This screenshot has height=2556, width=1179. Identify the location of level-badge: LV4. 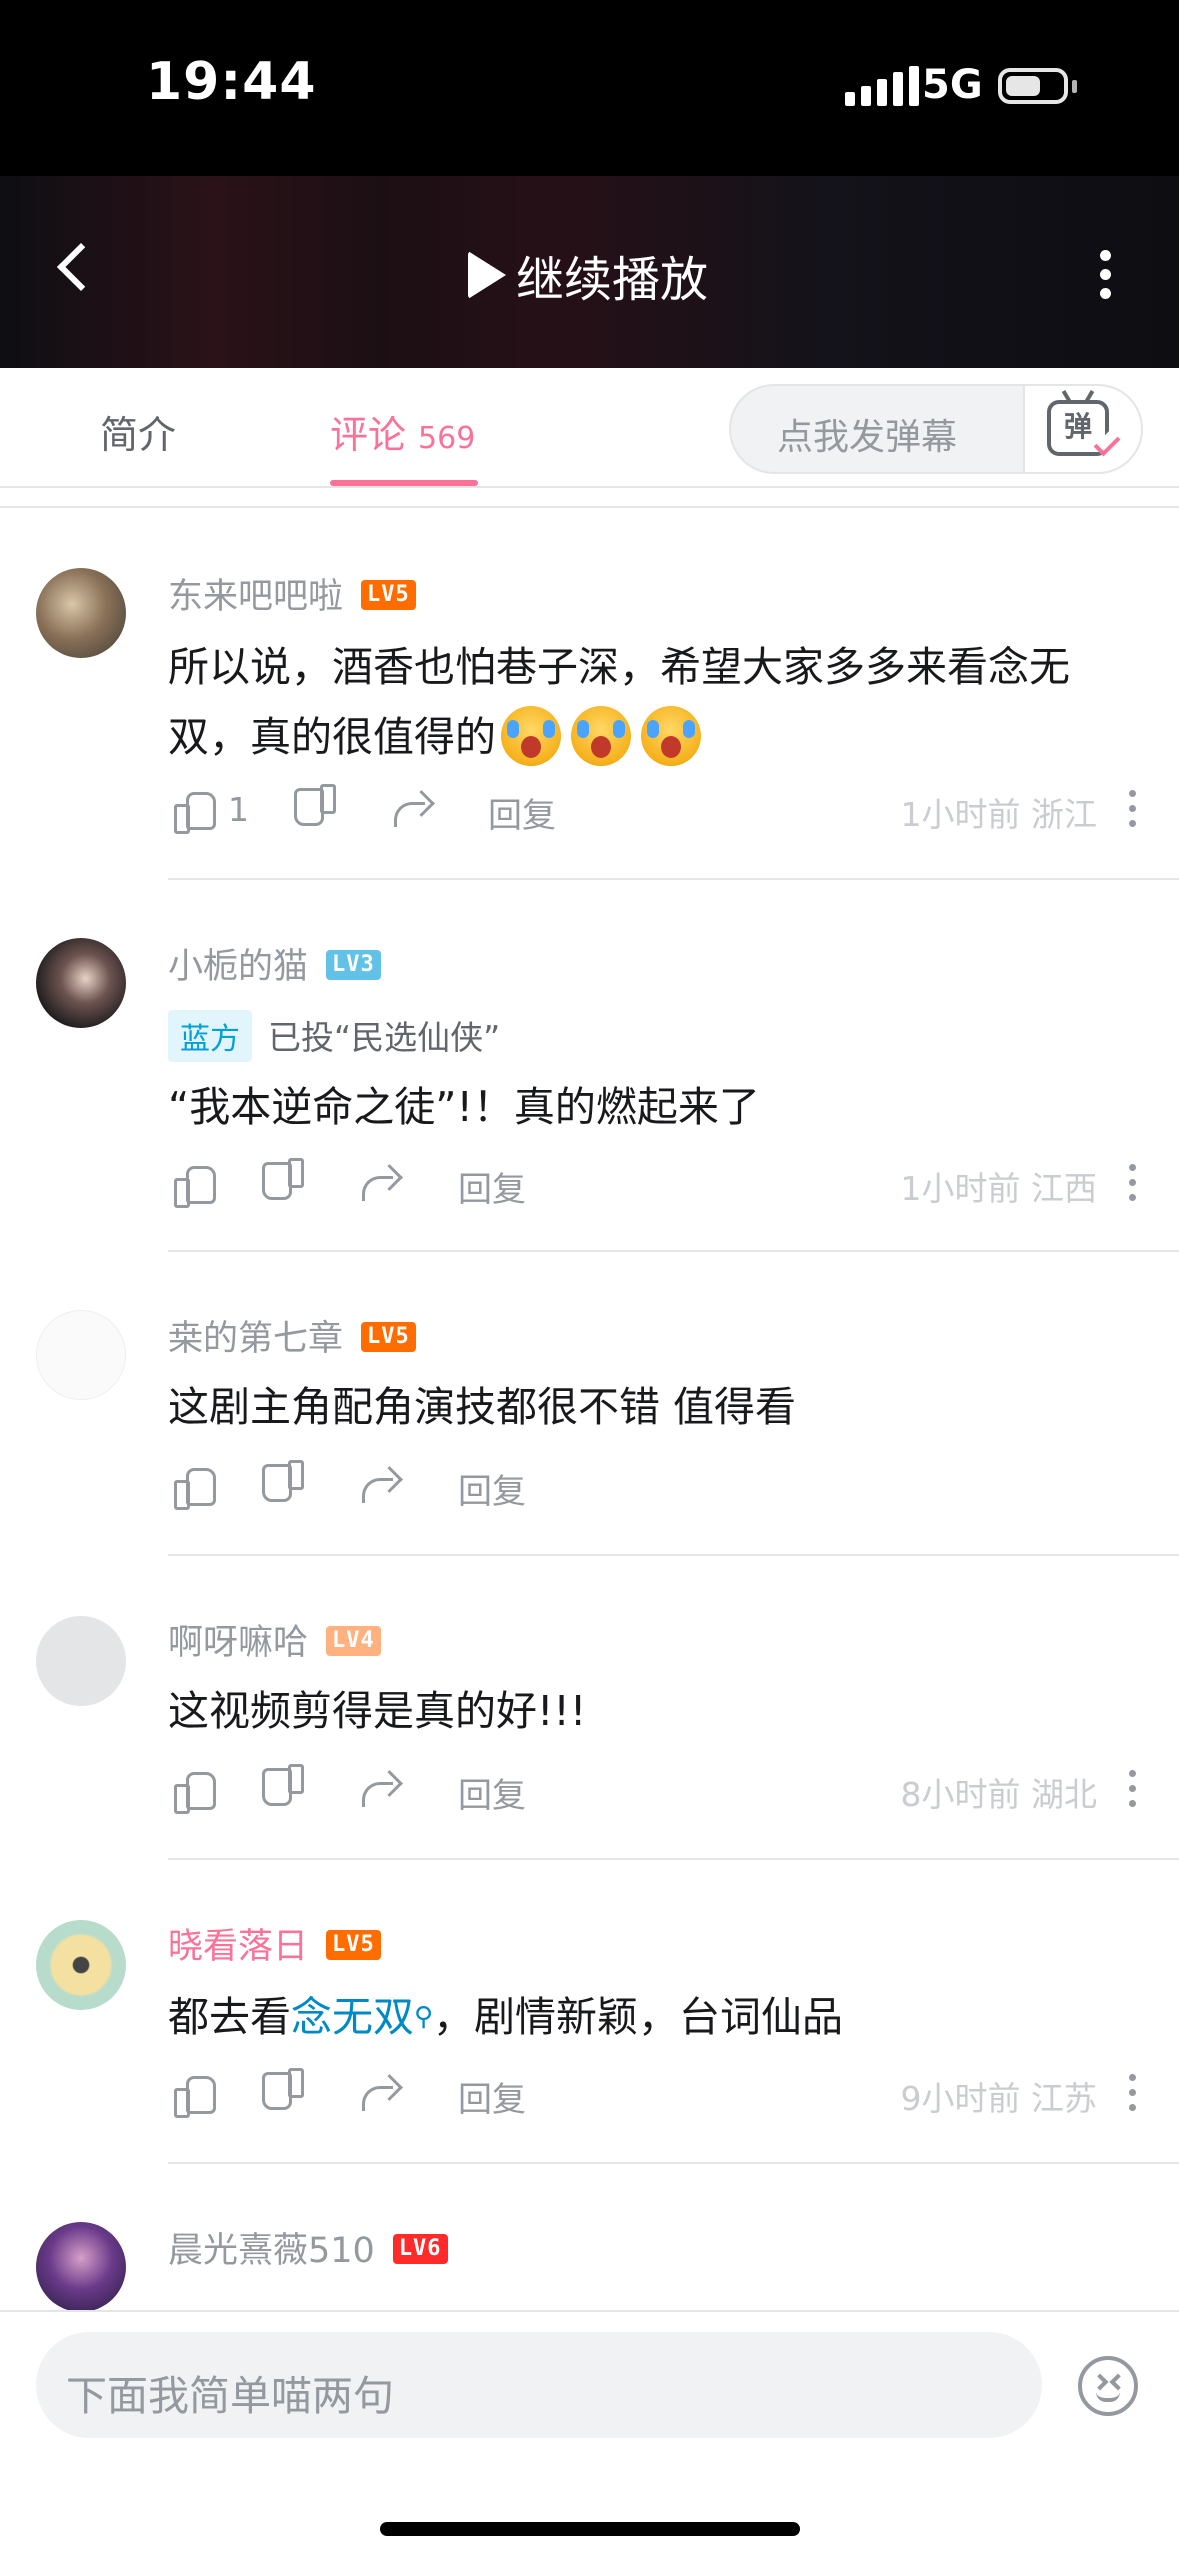
(353, 1641).